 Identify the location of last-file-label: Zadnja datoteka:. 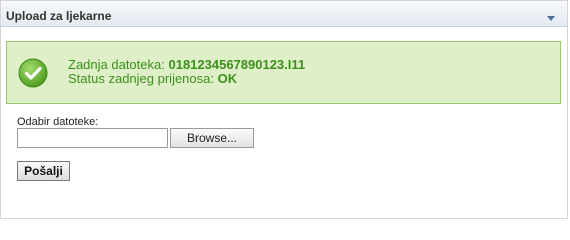
(116, 64).